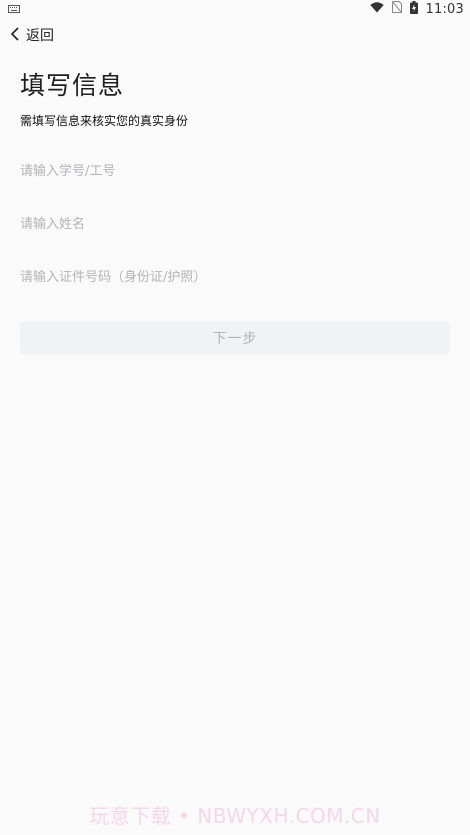 This screenshot has width=470, height=835. What do you see at coordinates (235, 9) in the screenshot?
I see `status-bar: 11:03` at bounding box center [235, 9].